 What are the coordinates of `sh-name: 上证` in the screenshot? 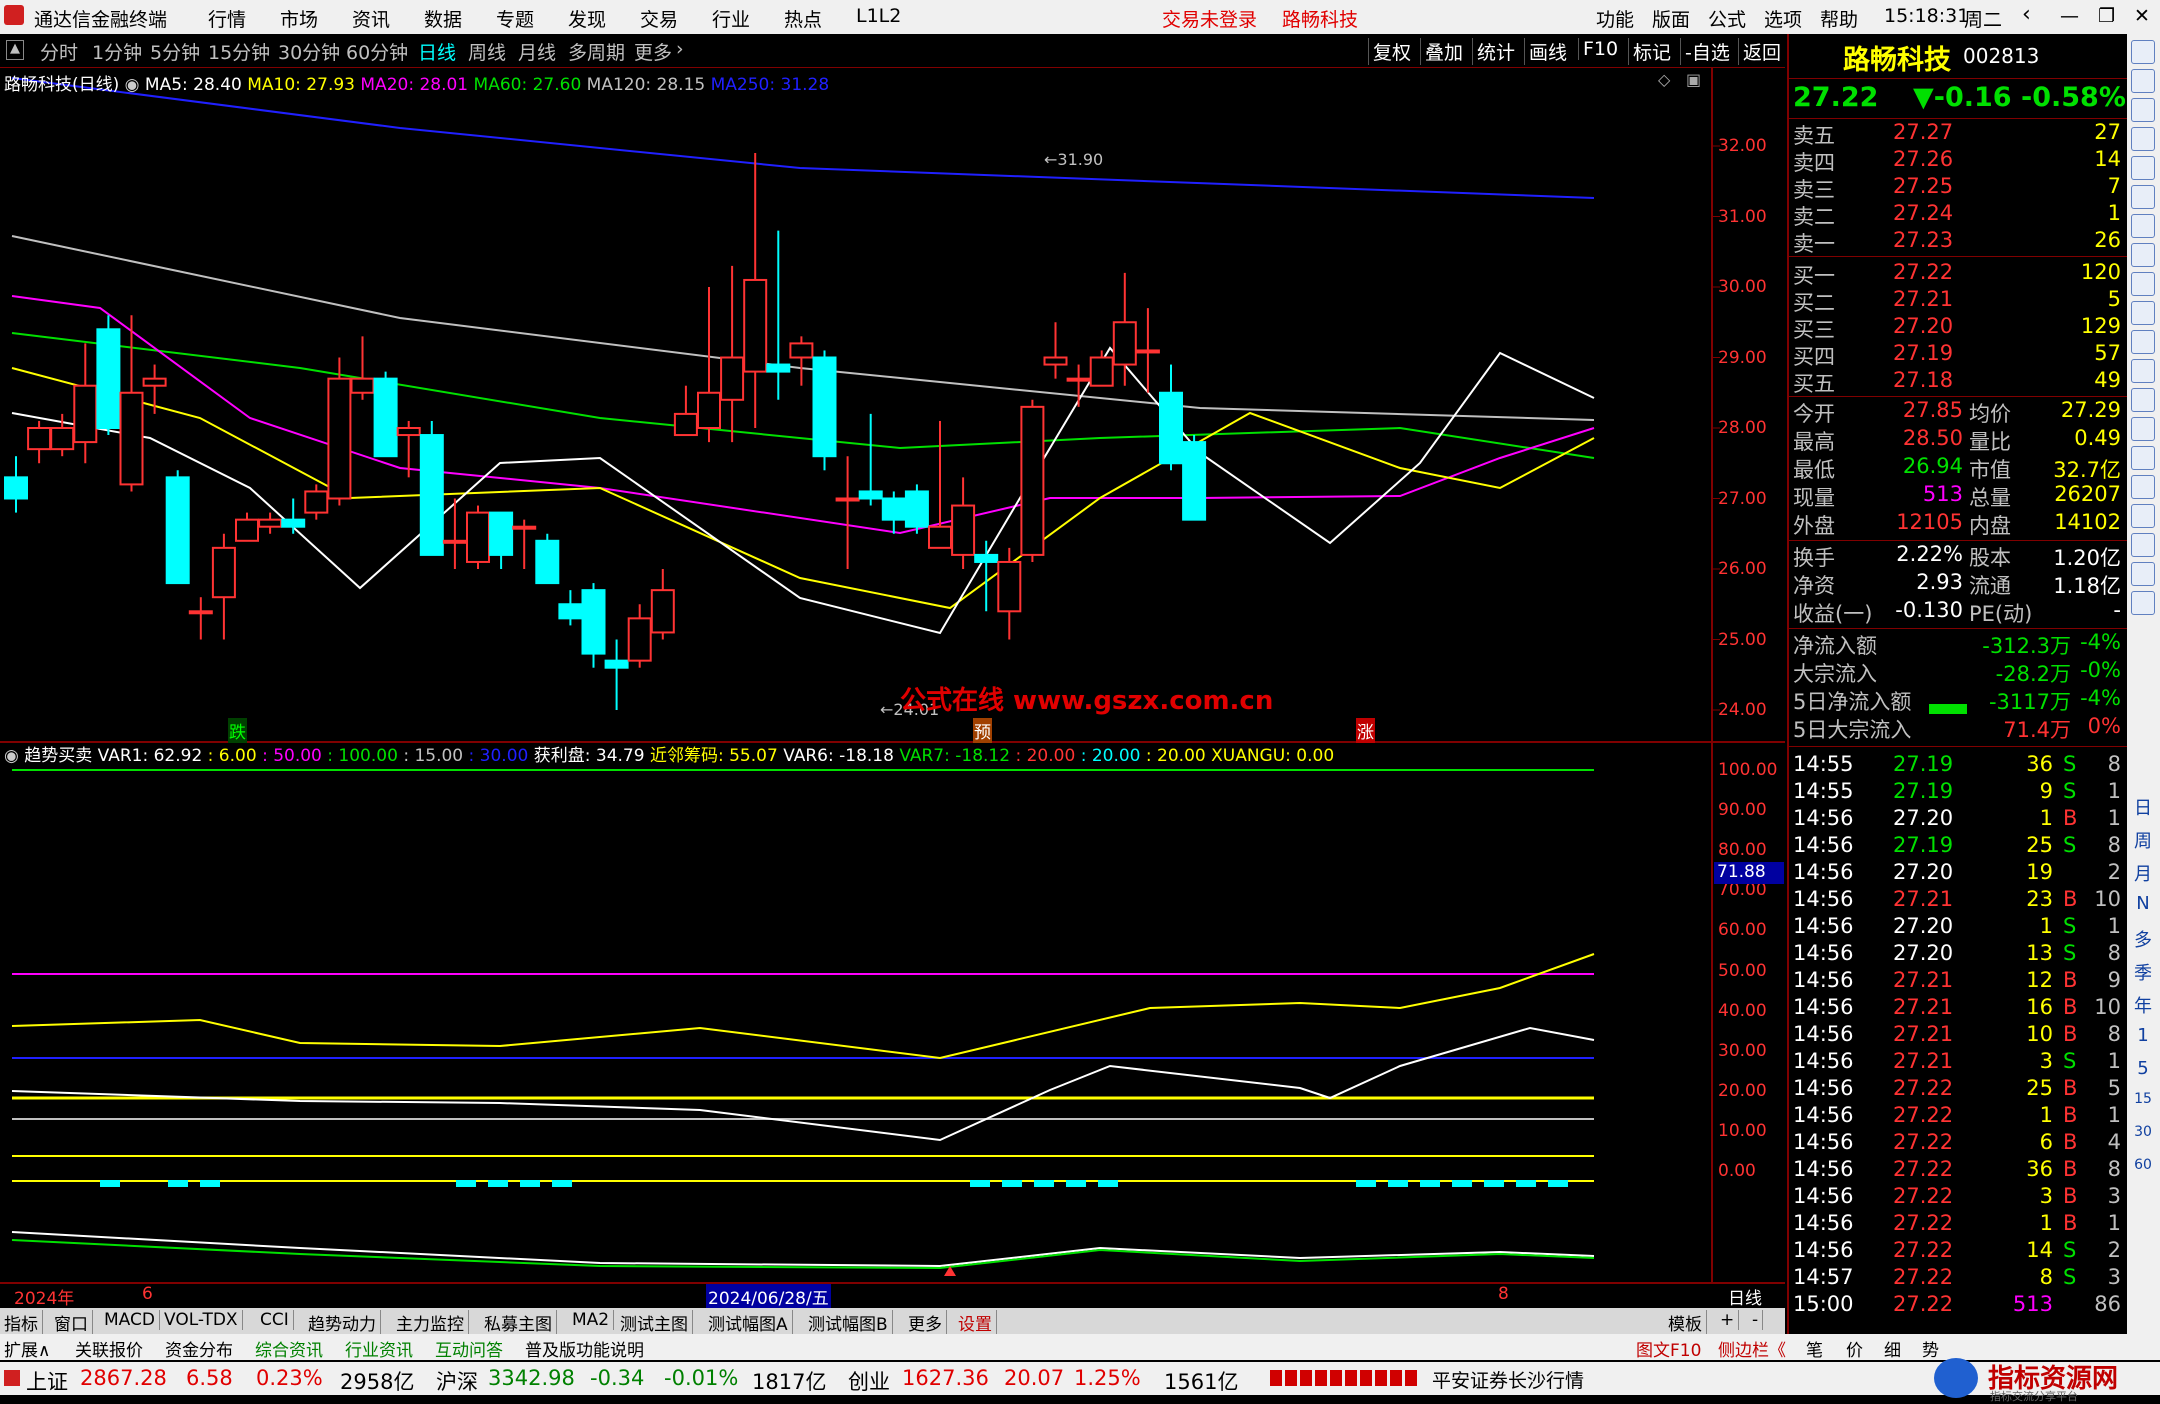 It's located at (47, 1381).